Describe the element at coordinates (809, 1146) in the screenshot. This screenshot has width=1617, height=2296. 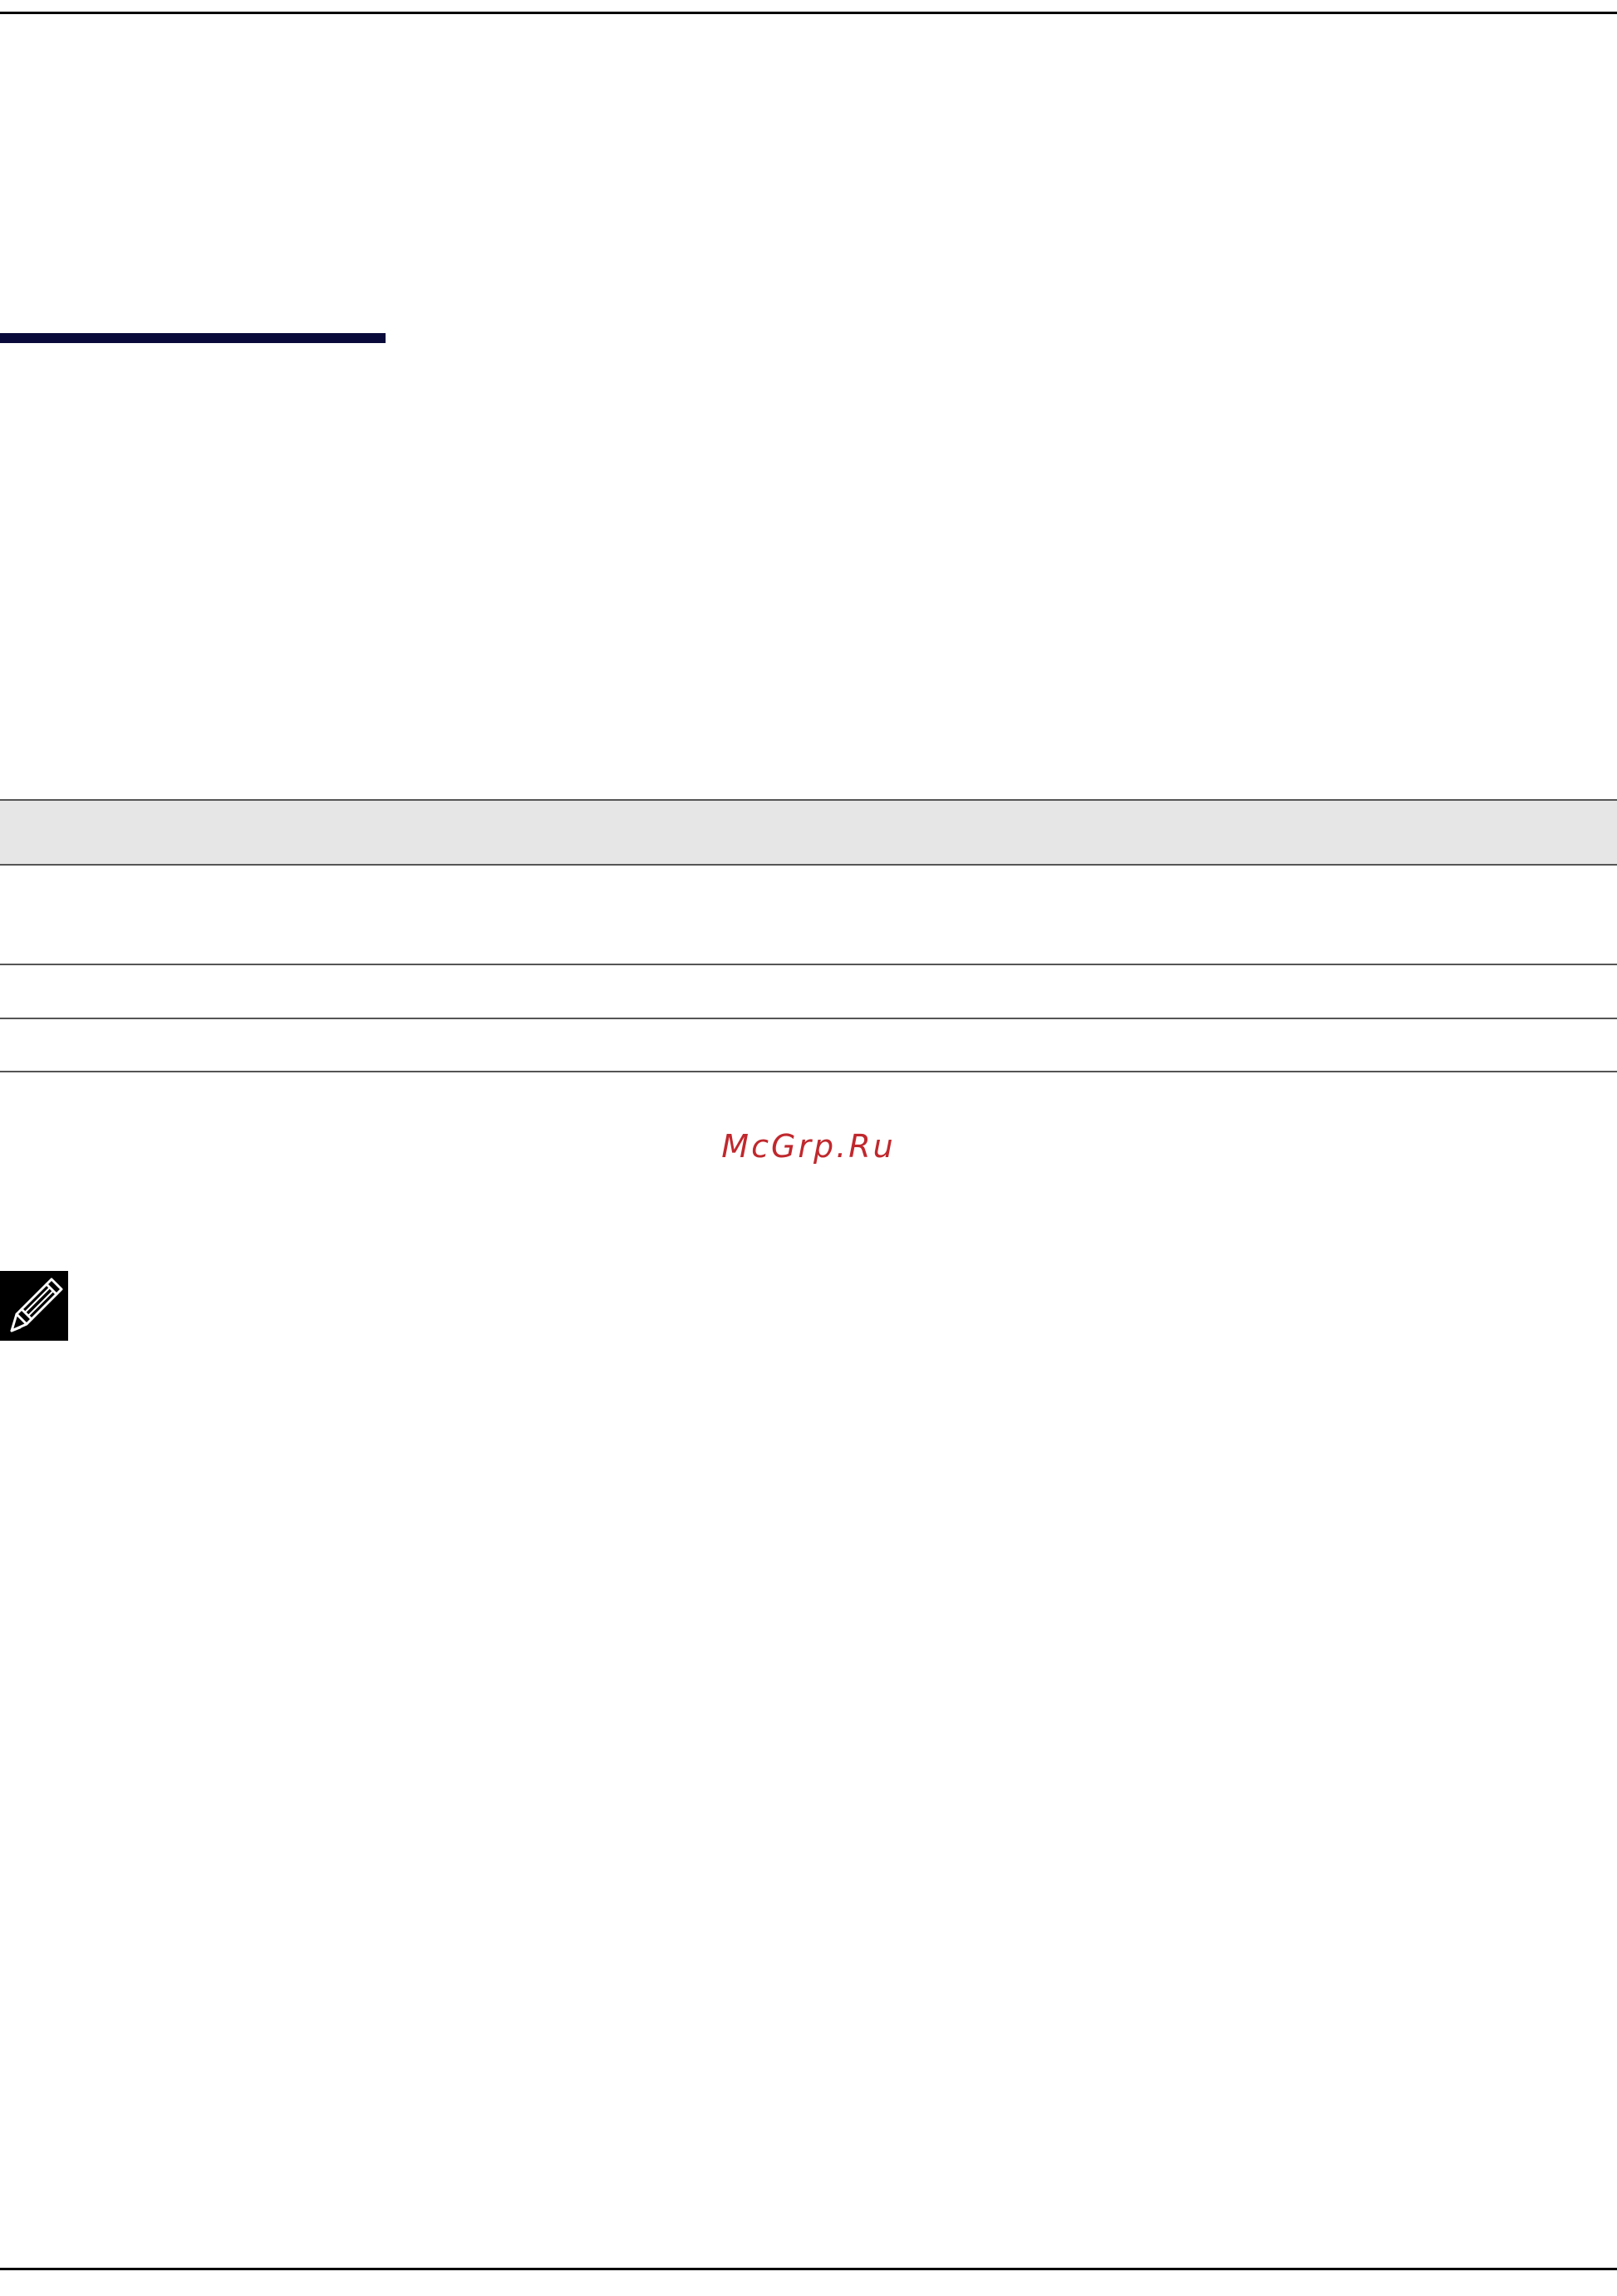
I see `watermark-text: McGrp.Ru` at that location.